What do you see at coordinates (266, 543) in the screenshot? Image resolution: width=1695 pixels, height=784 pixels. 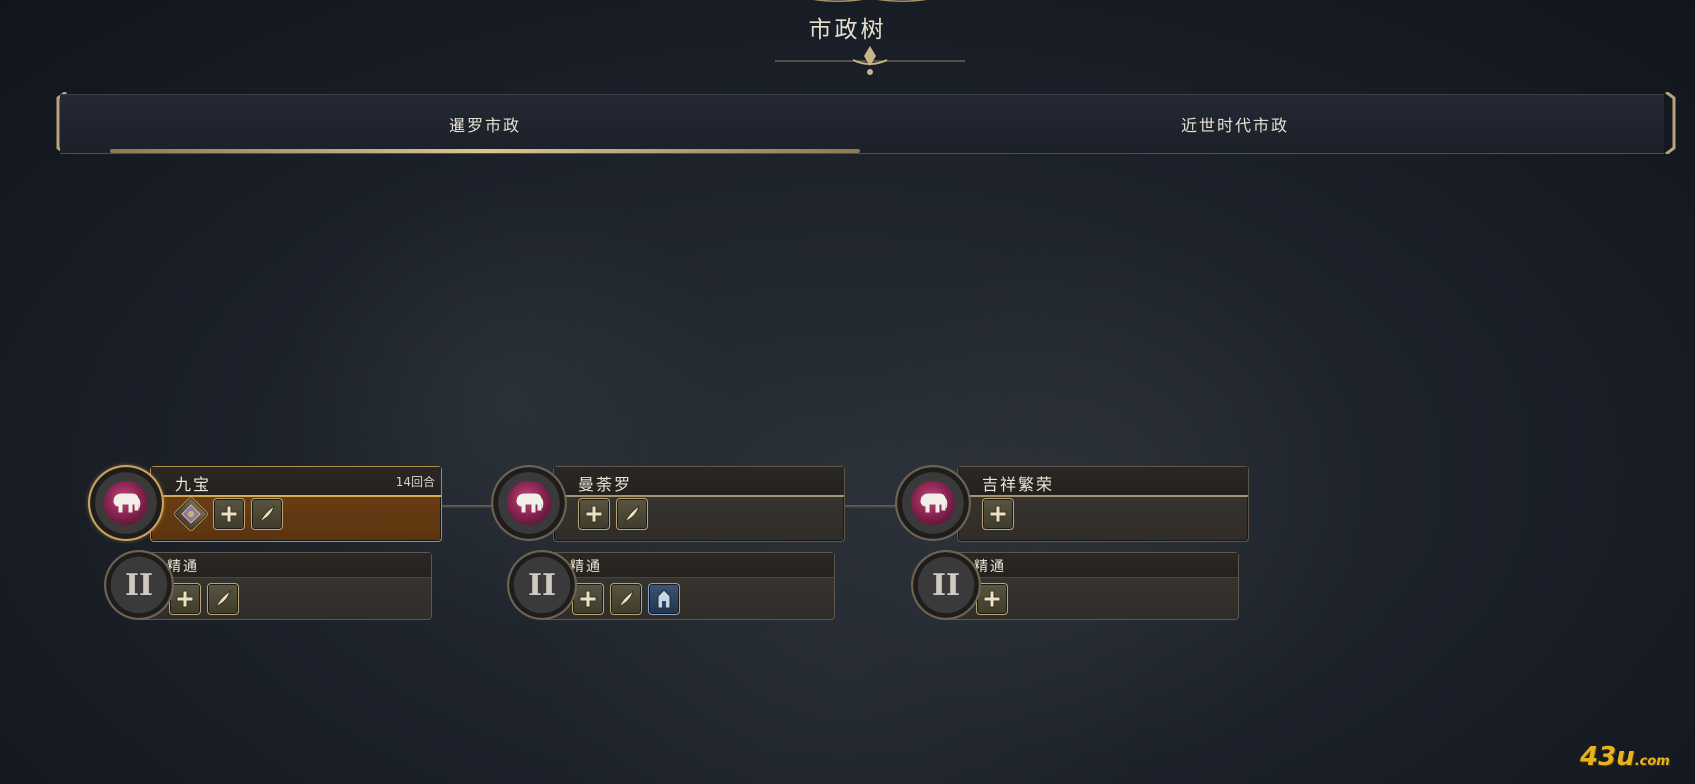 I see `civic-node-nine-gems: 九宝 14回合 精通 II` at bounding box center [266, 543].